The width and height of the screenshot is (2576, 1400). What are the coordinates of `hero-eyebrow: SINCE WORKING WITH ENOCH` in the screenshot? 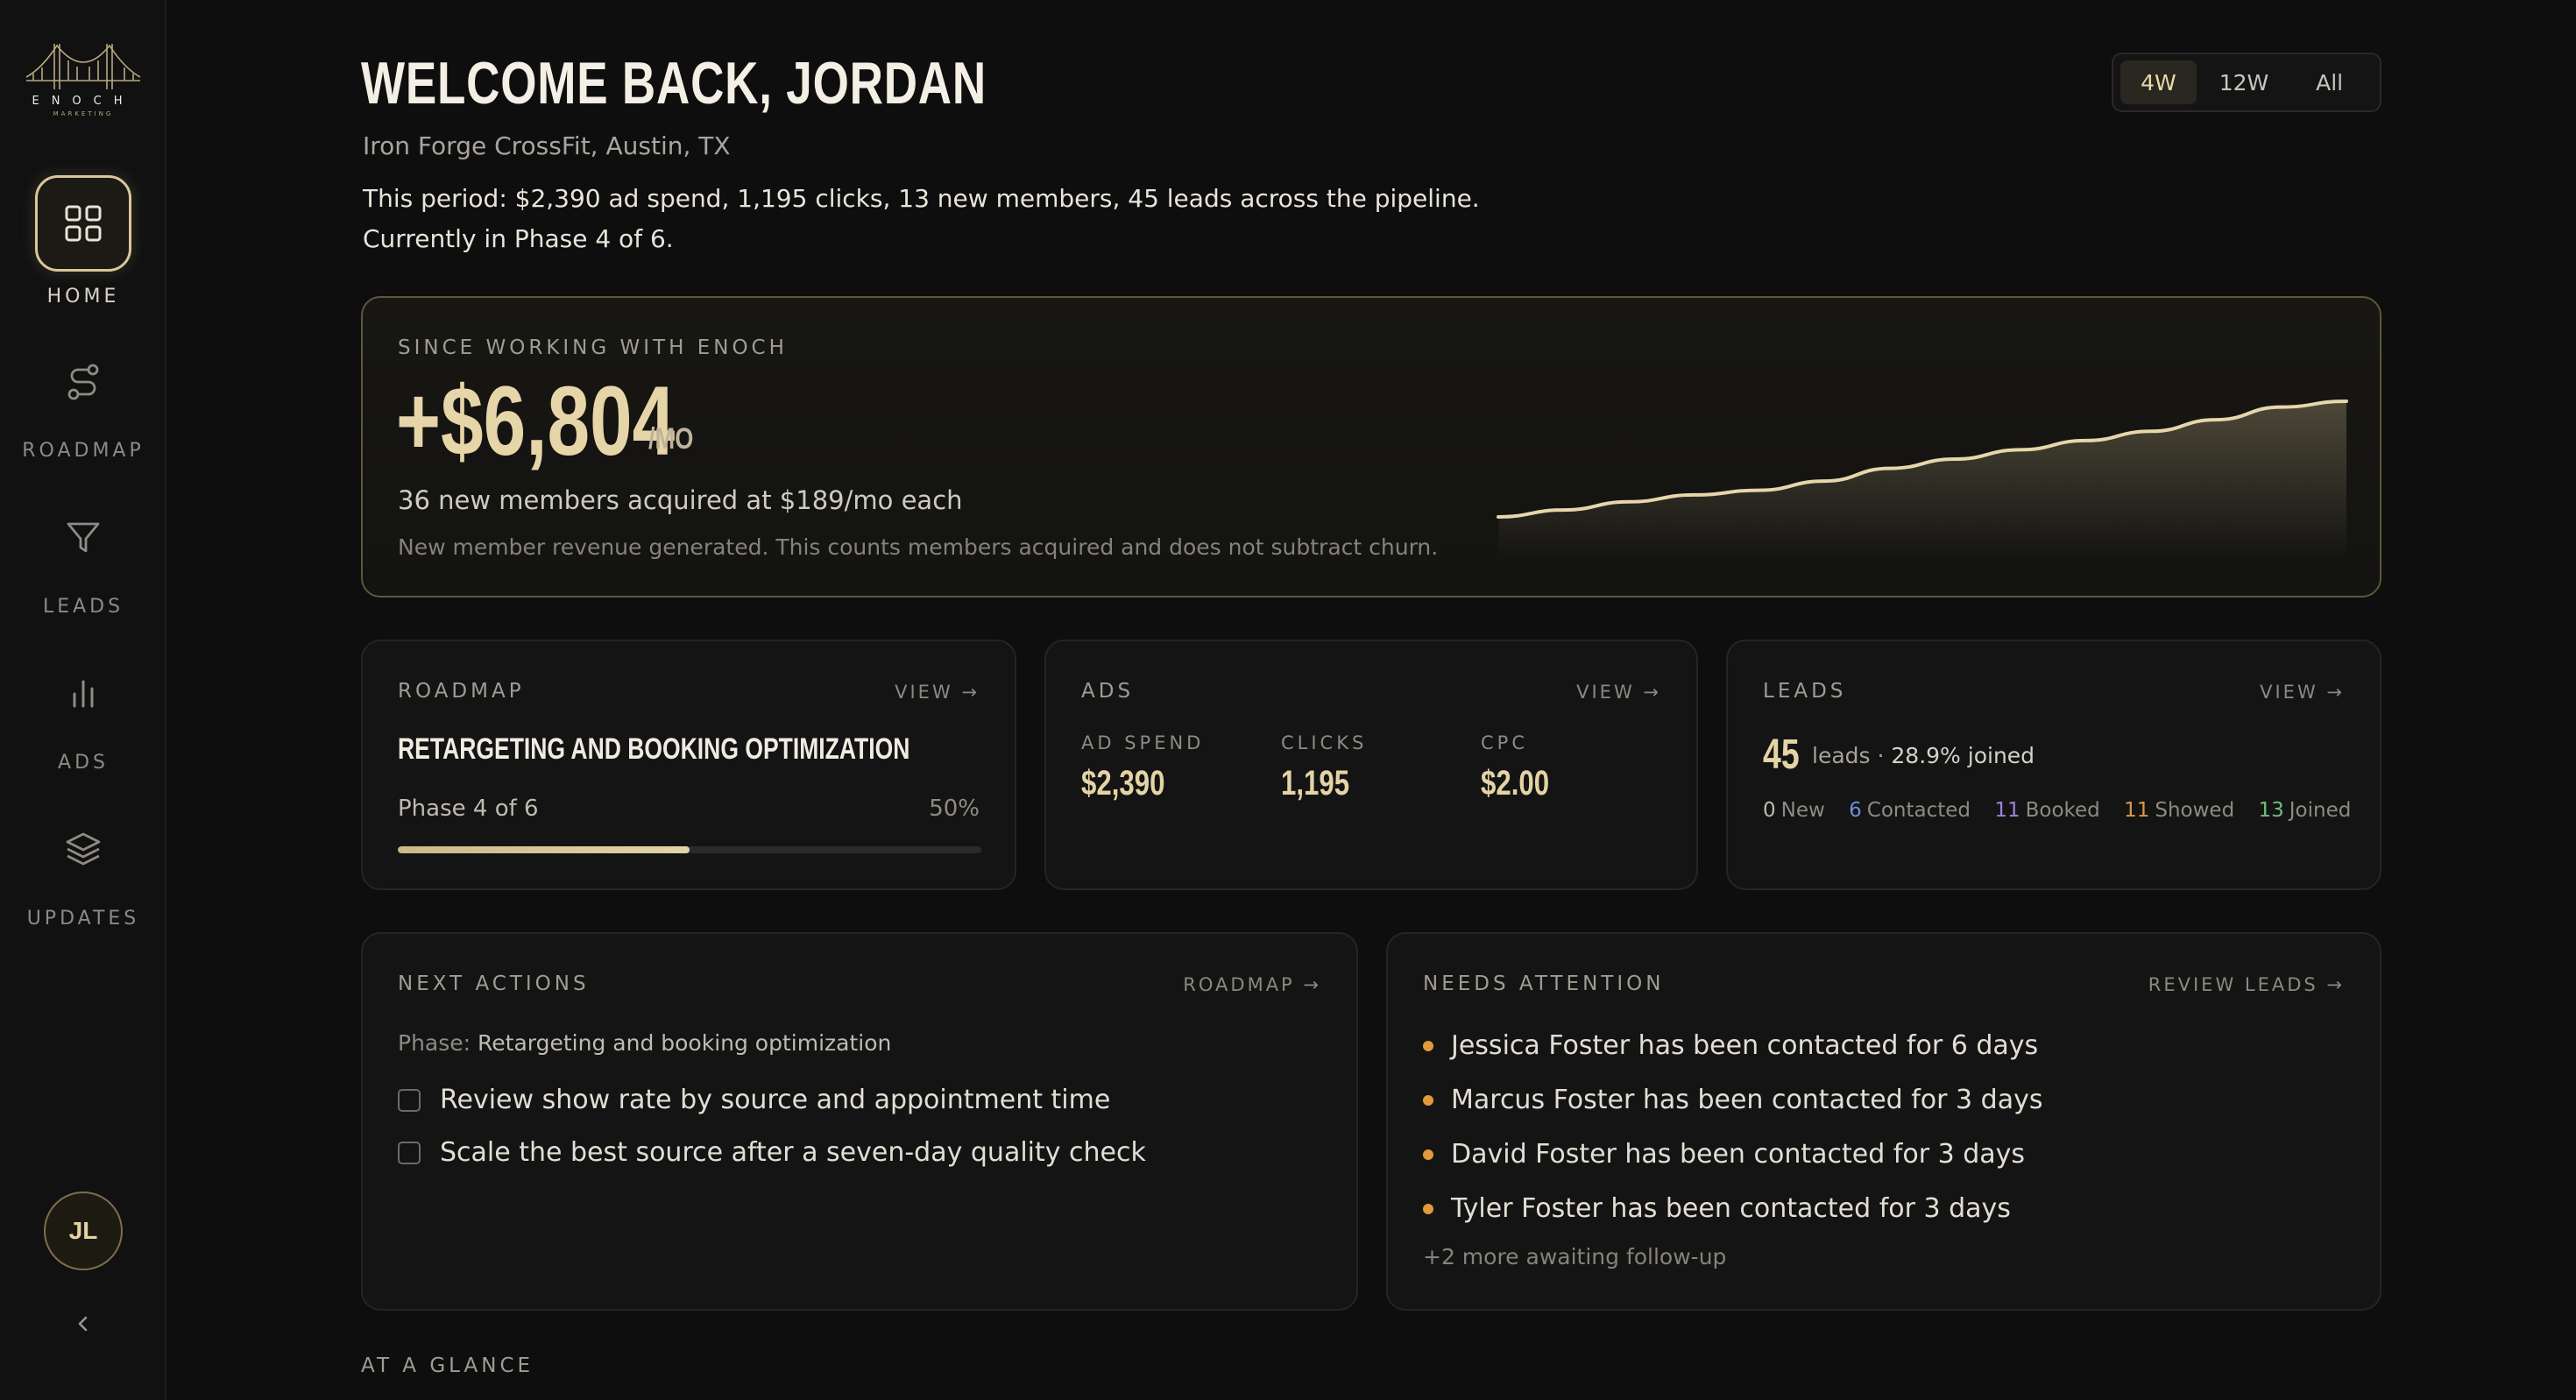 It's located at (593, 347).